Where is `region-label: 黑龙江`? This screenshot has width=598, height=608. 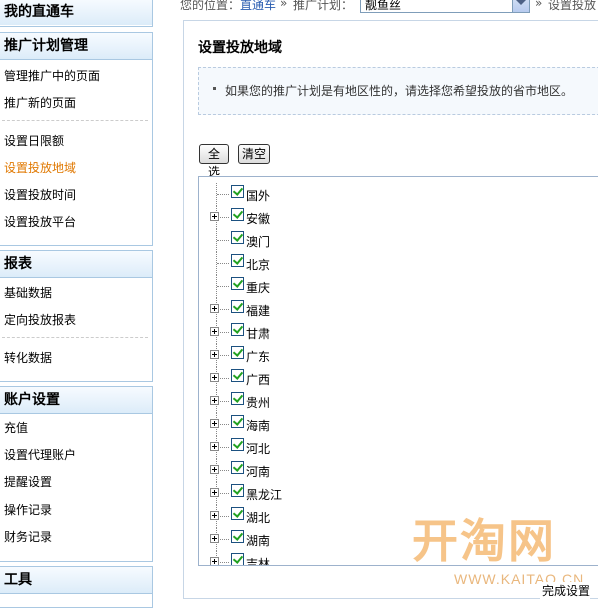
region-label: 黑龙江 is located at coordinates (264, 494).